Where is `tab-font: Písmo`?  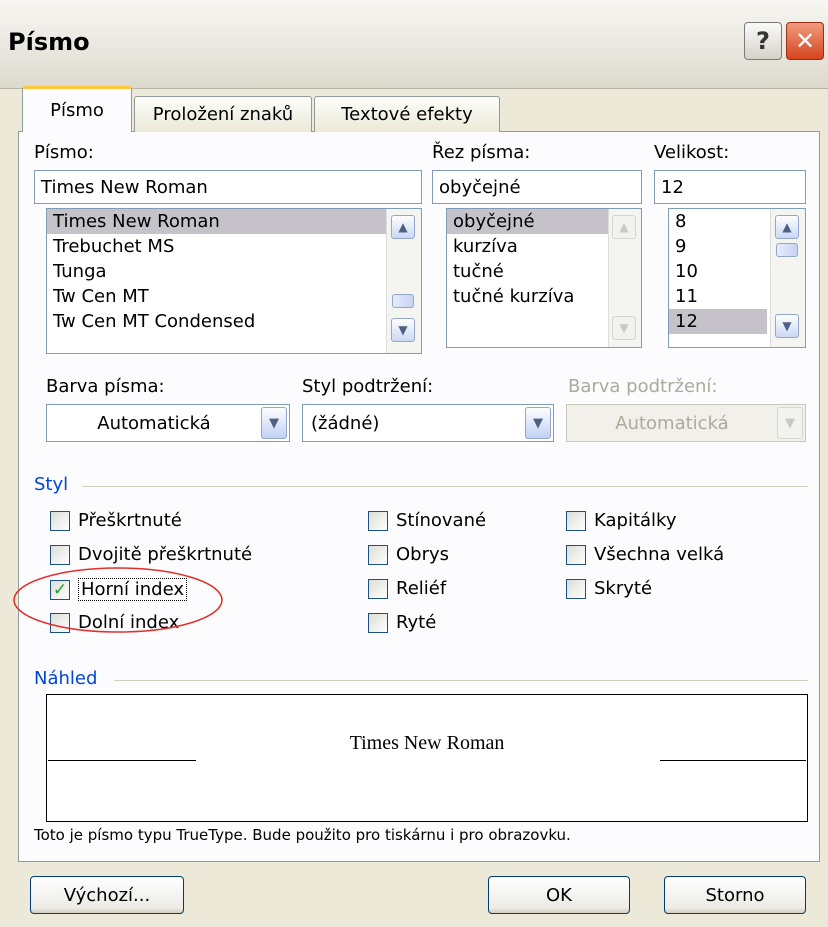 tab-font: Písmo is located at coordinates (77, 109).